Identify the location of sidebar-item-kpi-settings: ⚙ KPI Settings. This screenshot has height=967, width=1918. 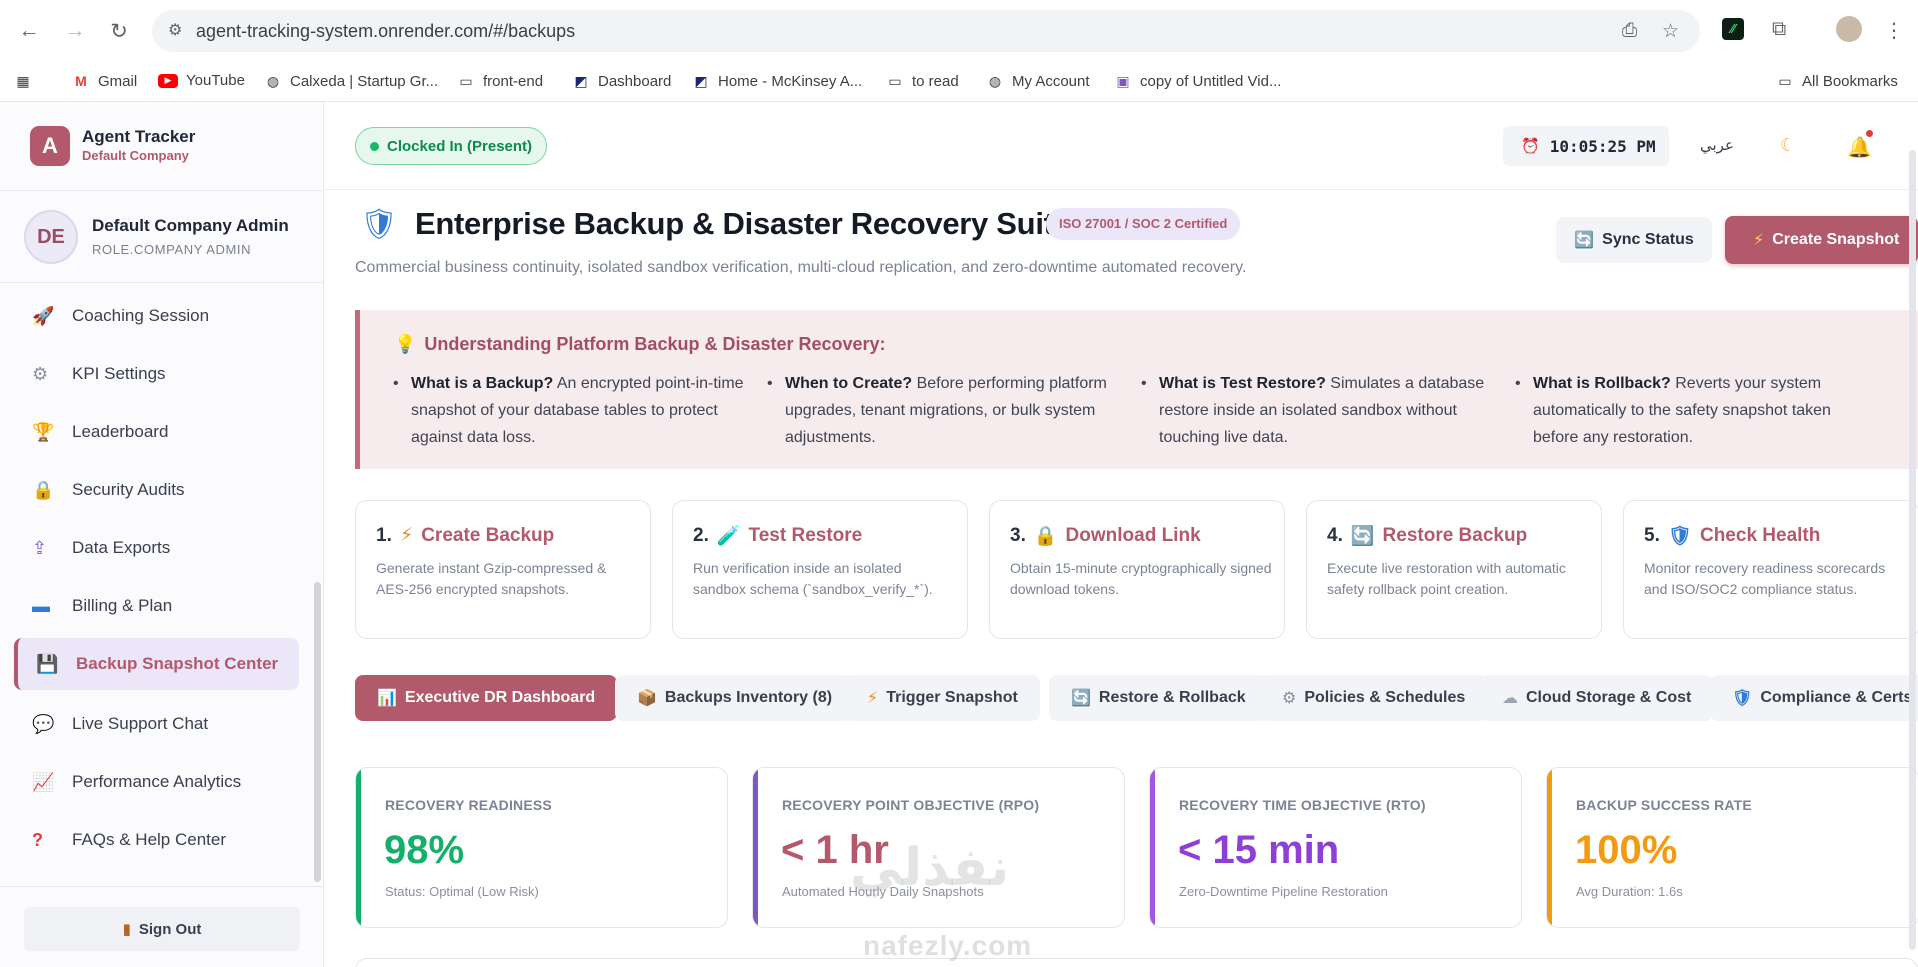
(156, 374).